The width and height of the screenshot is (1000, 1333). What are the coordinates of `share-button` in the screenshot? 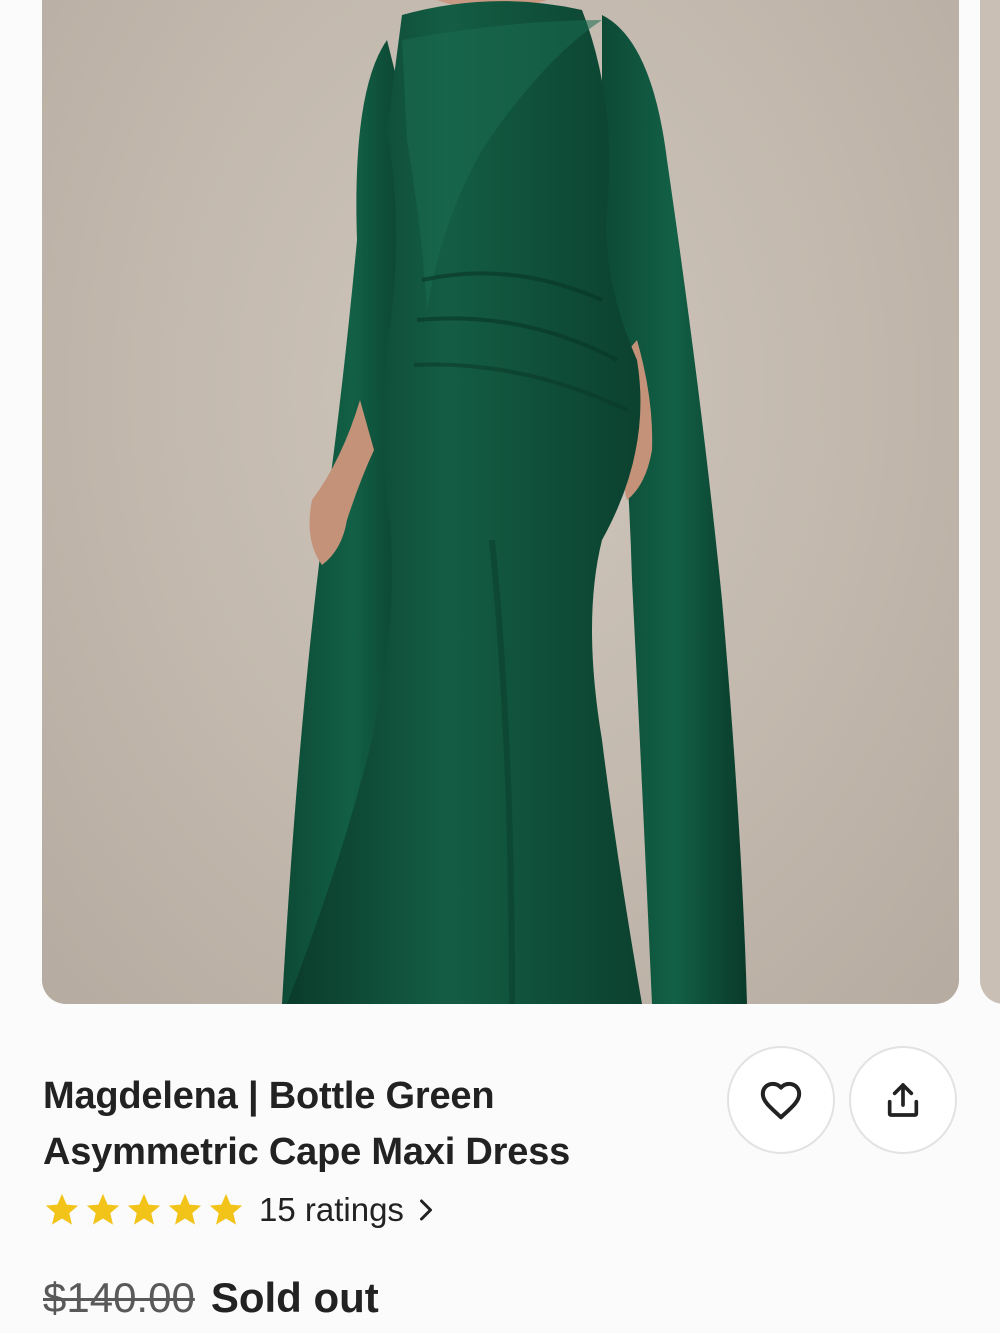 It's located at (903, 1100).